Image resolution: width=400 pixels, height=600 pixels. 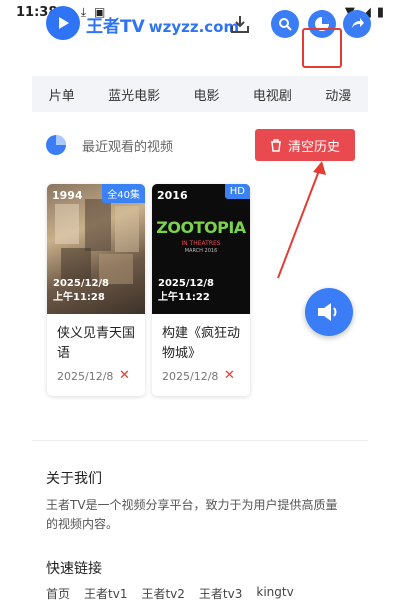 What do you see at coordinates (237, 191) in the screenshot?
I see `quality-badge: HD` at bounding box center [237, 191].